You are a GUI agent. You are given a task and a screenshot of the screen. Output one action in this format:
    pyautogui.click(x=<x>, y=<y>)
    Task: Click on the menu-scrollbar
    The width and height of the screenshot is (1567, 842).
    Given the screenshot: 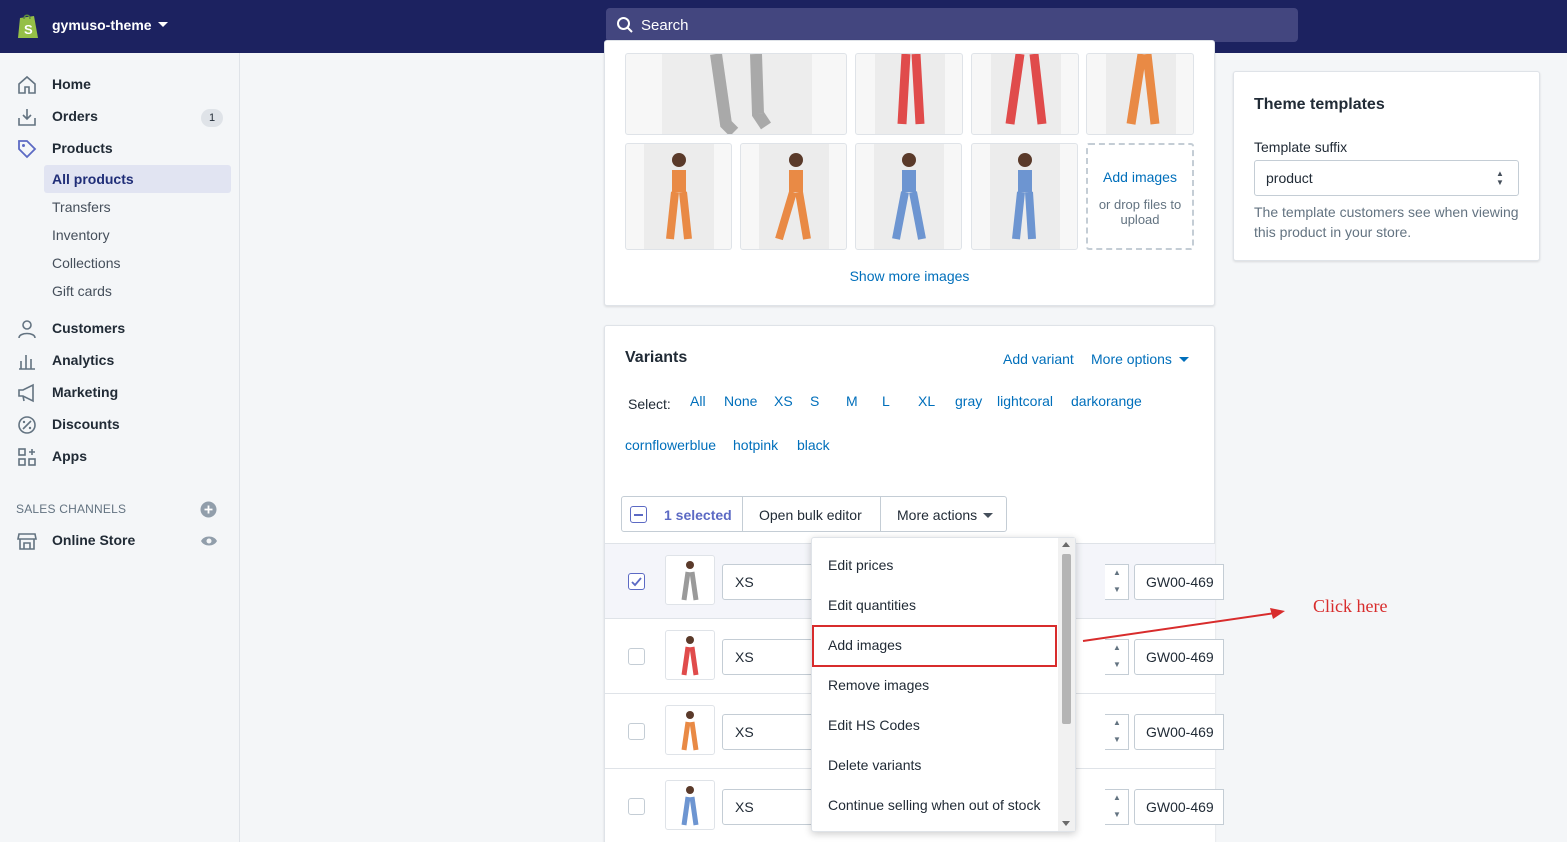 What is the action you would take?
    pyautogui.click(x=1066, y=684)
    